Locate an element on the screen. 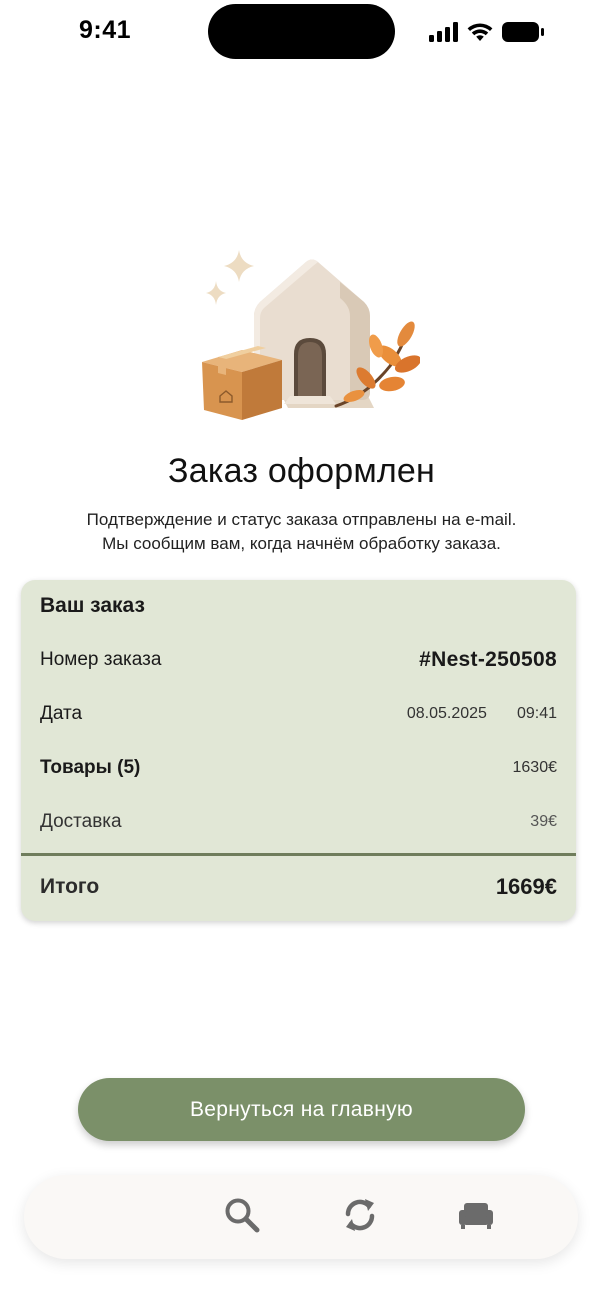 This screenshot has width=603, height=1311. refresh-icon is located at coordinates (360, 1217).